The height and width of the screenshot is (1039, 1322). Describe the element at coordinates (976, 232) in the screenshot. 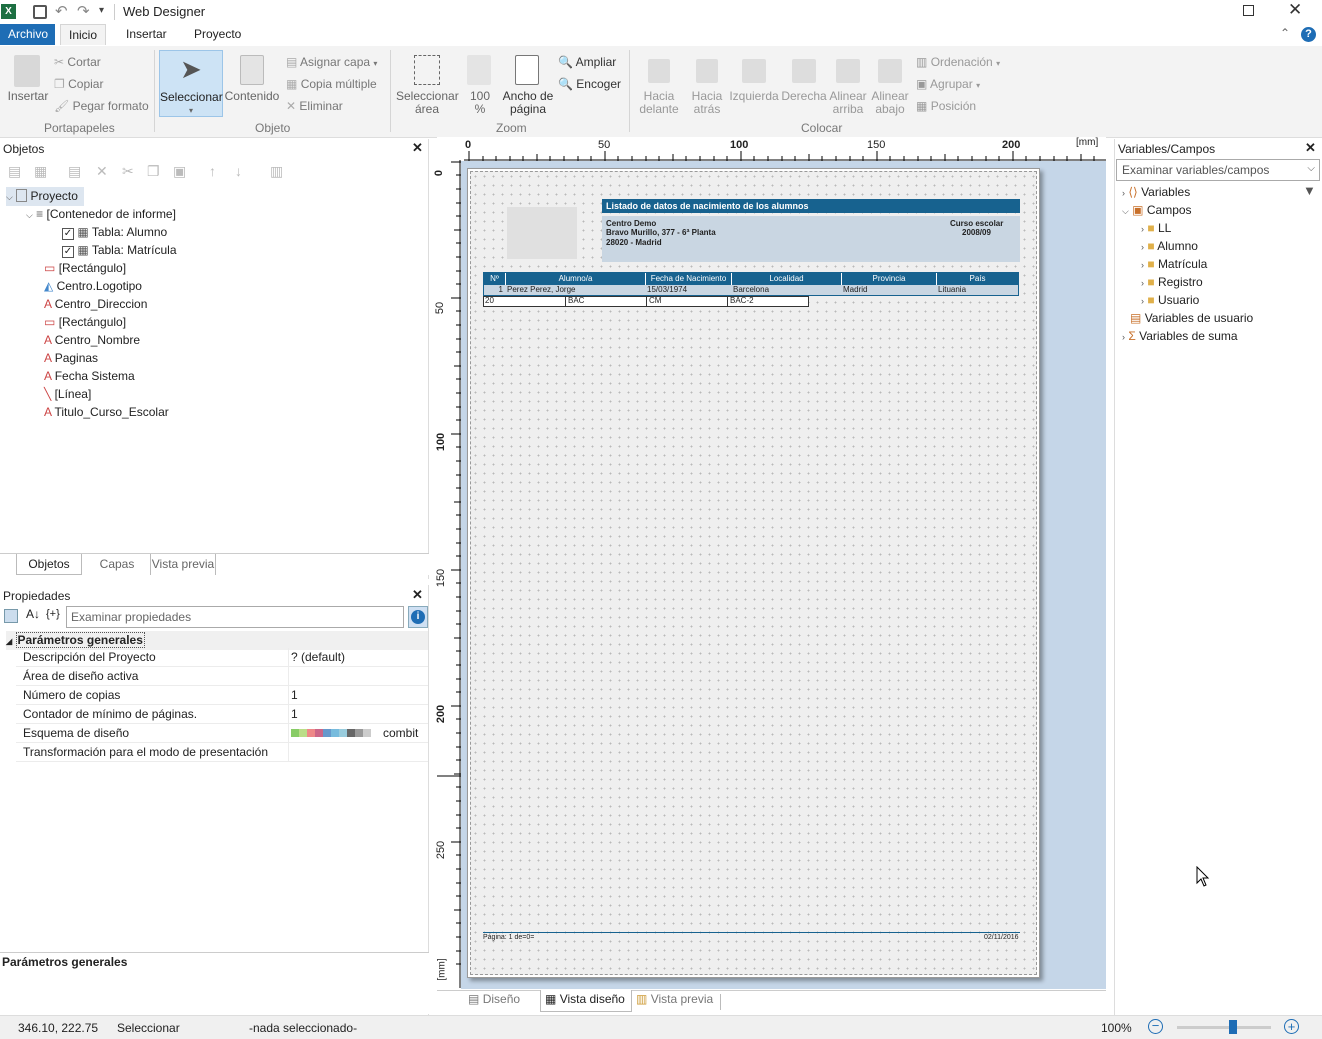

I see `course-value: 2008/09` at that location.